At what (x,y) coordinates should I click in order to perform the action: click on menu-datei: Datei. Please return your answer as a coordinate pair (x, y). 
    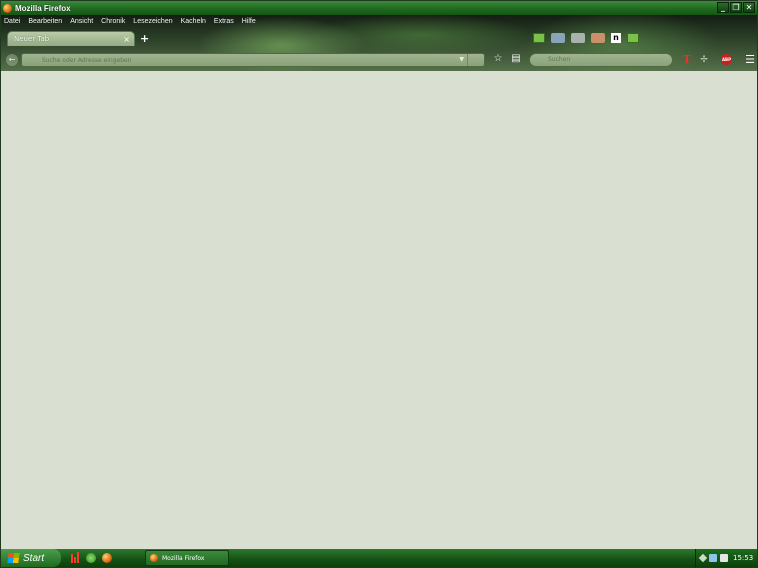
    Looking at the image, I should click on (12, 21).